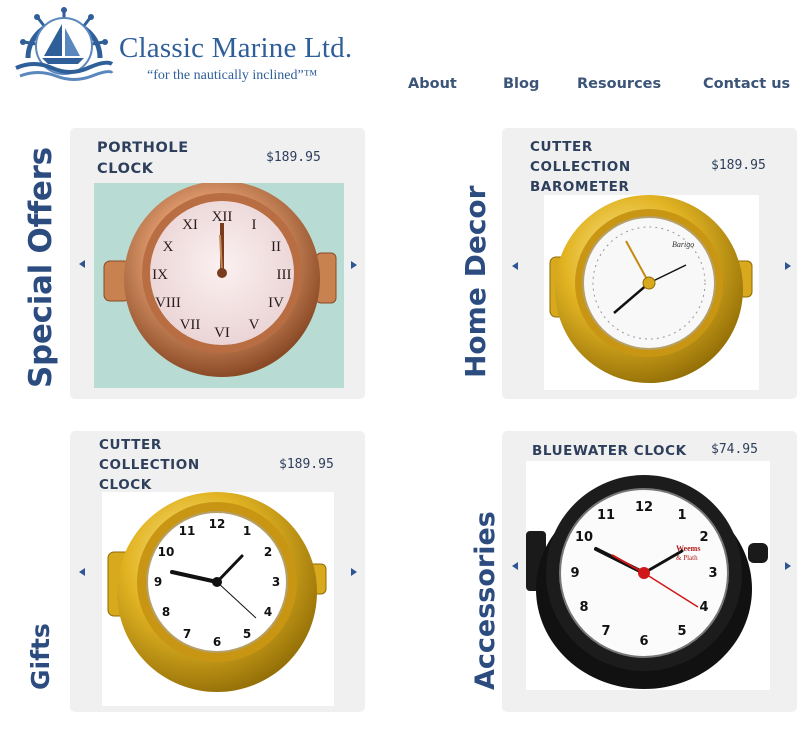  What do you see at coordinates (149, 465) in the screenshot?
I see `product-name: CUTTER COLLECTION CLOCK` at bounding box center [149, 465].